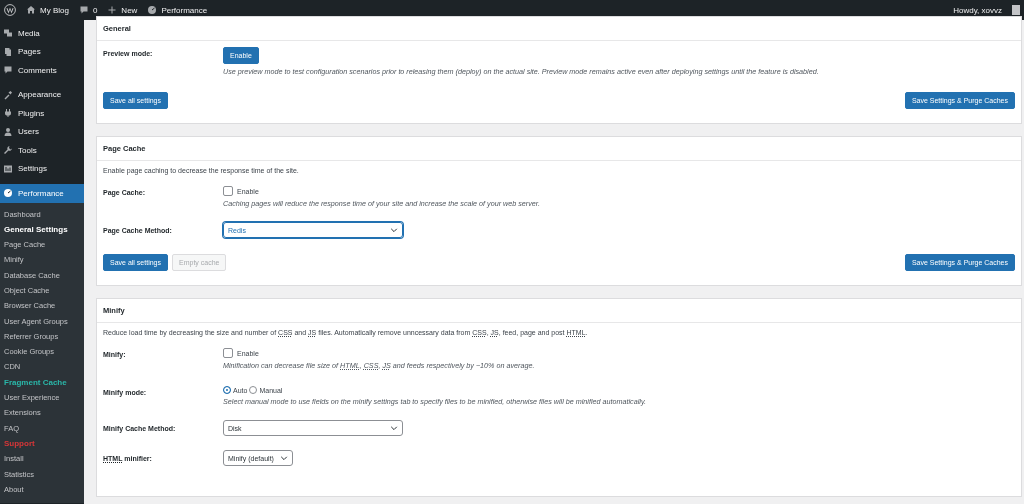 Image resolution: width=1024 pixels, height=504 pixels. Describe the element at coordinates (42, 94) in the screenshot. I see `sidebar-menu-item: Appearance` at that location.